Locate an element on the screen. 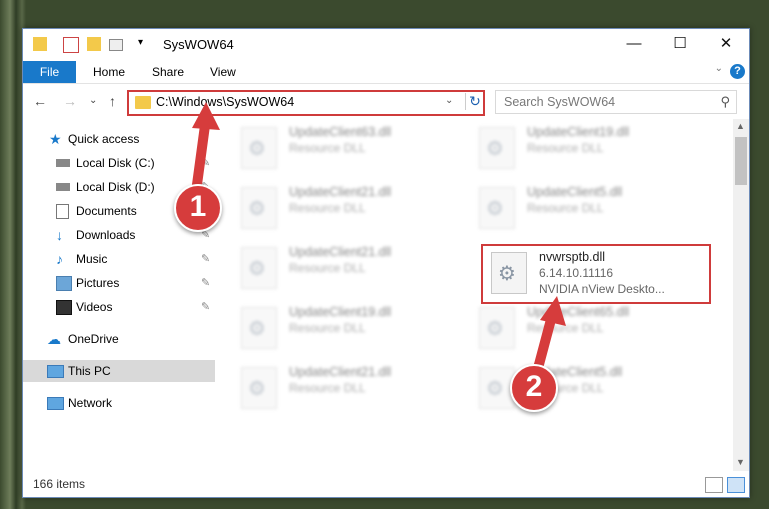  file-name: nvwrsptb.dll is located at coordinates (572, 257).